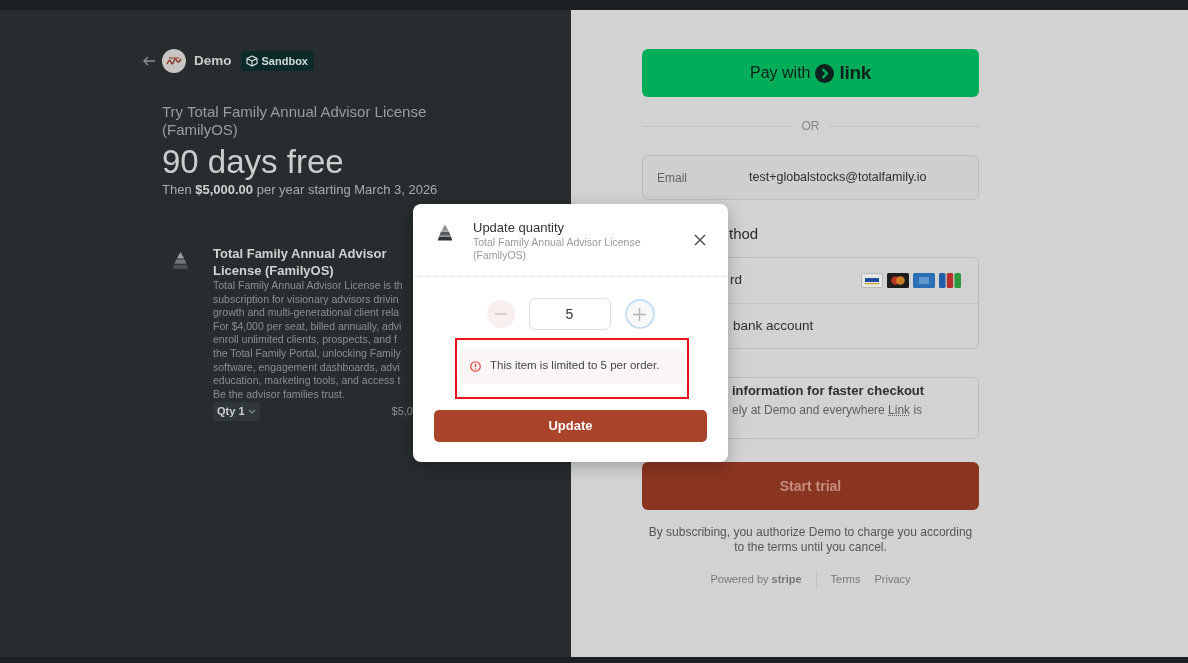  I want to click on plus-icon, so click(639, 314).